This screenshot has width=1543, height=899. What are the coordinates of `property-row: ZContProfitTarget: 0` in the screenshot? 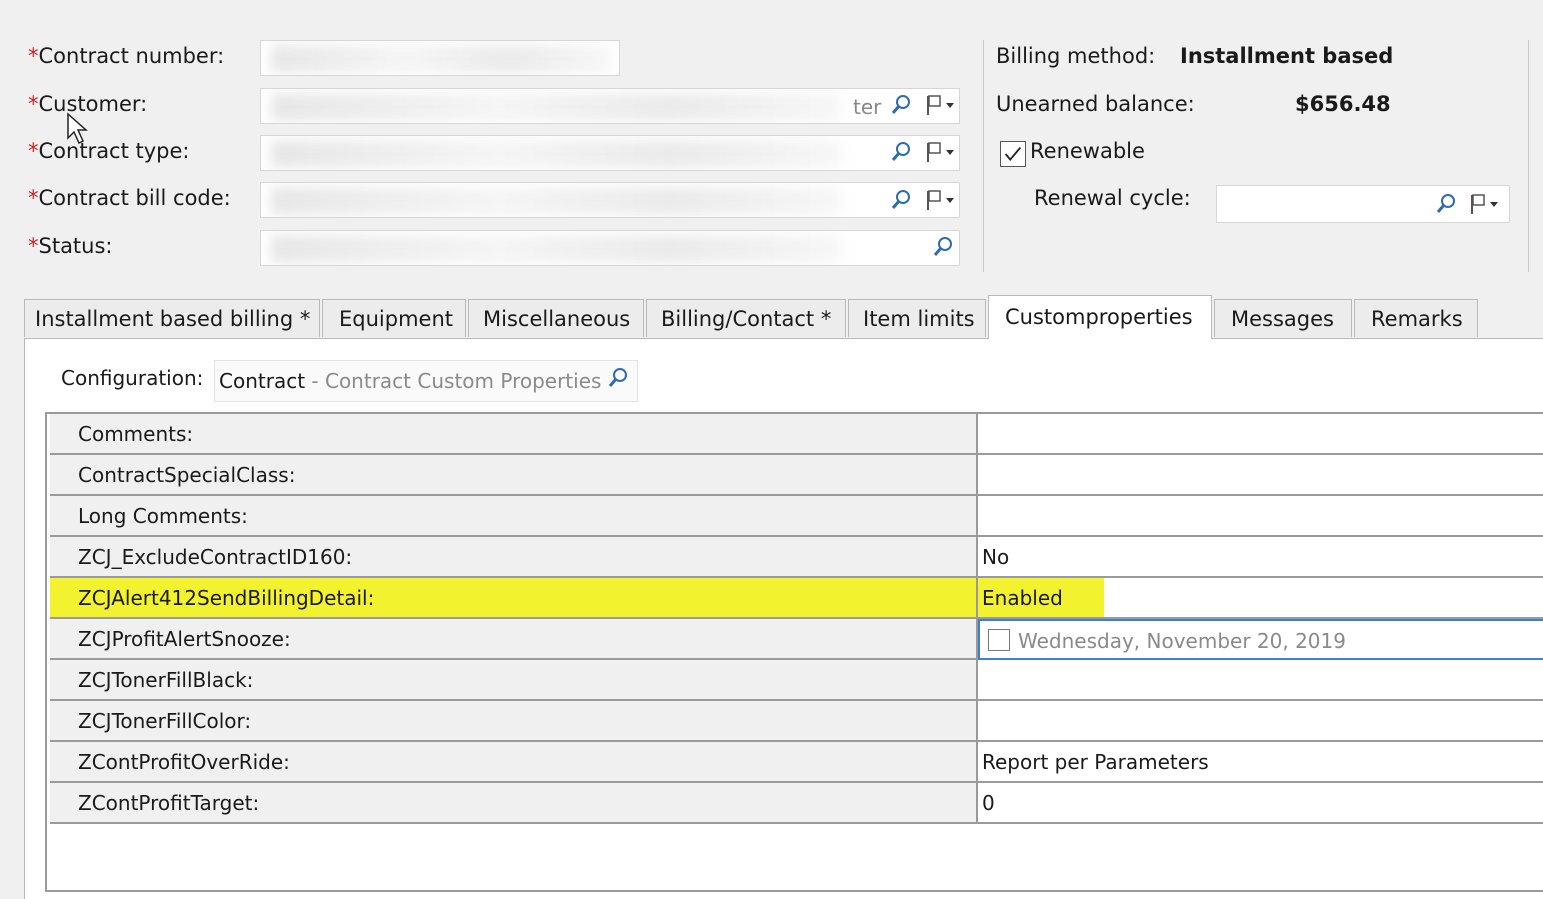 It's located at (795, 803).